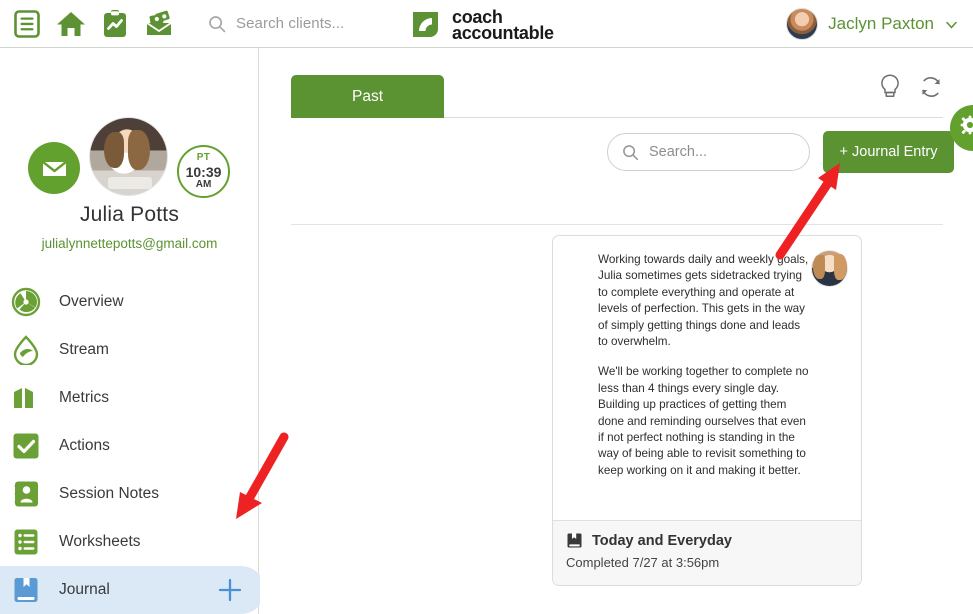 This screenshot has width=973, height=614. What do you see at coordinates (662, 540) in the screenshot?
I see `journal-entry-title: Today and Everyday` at bounding box center [662, 540].